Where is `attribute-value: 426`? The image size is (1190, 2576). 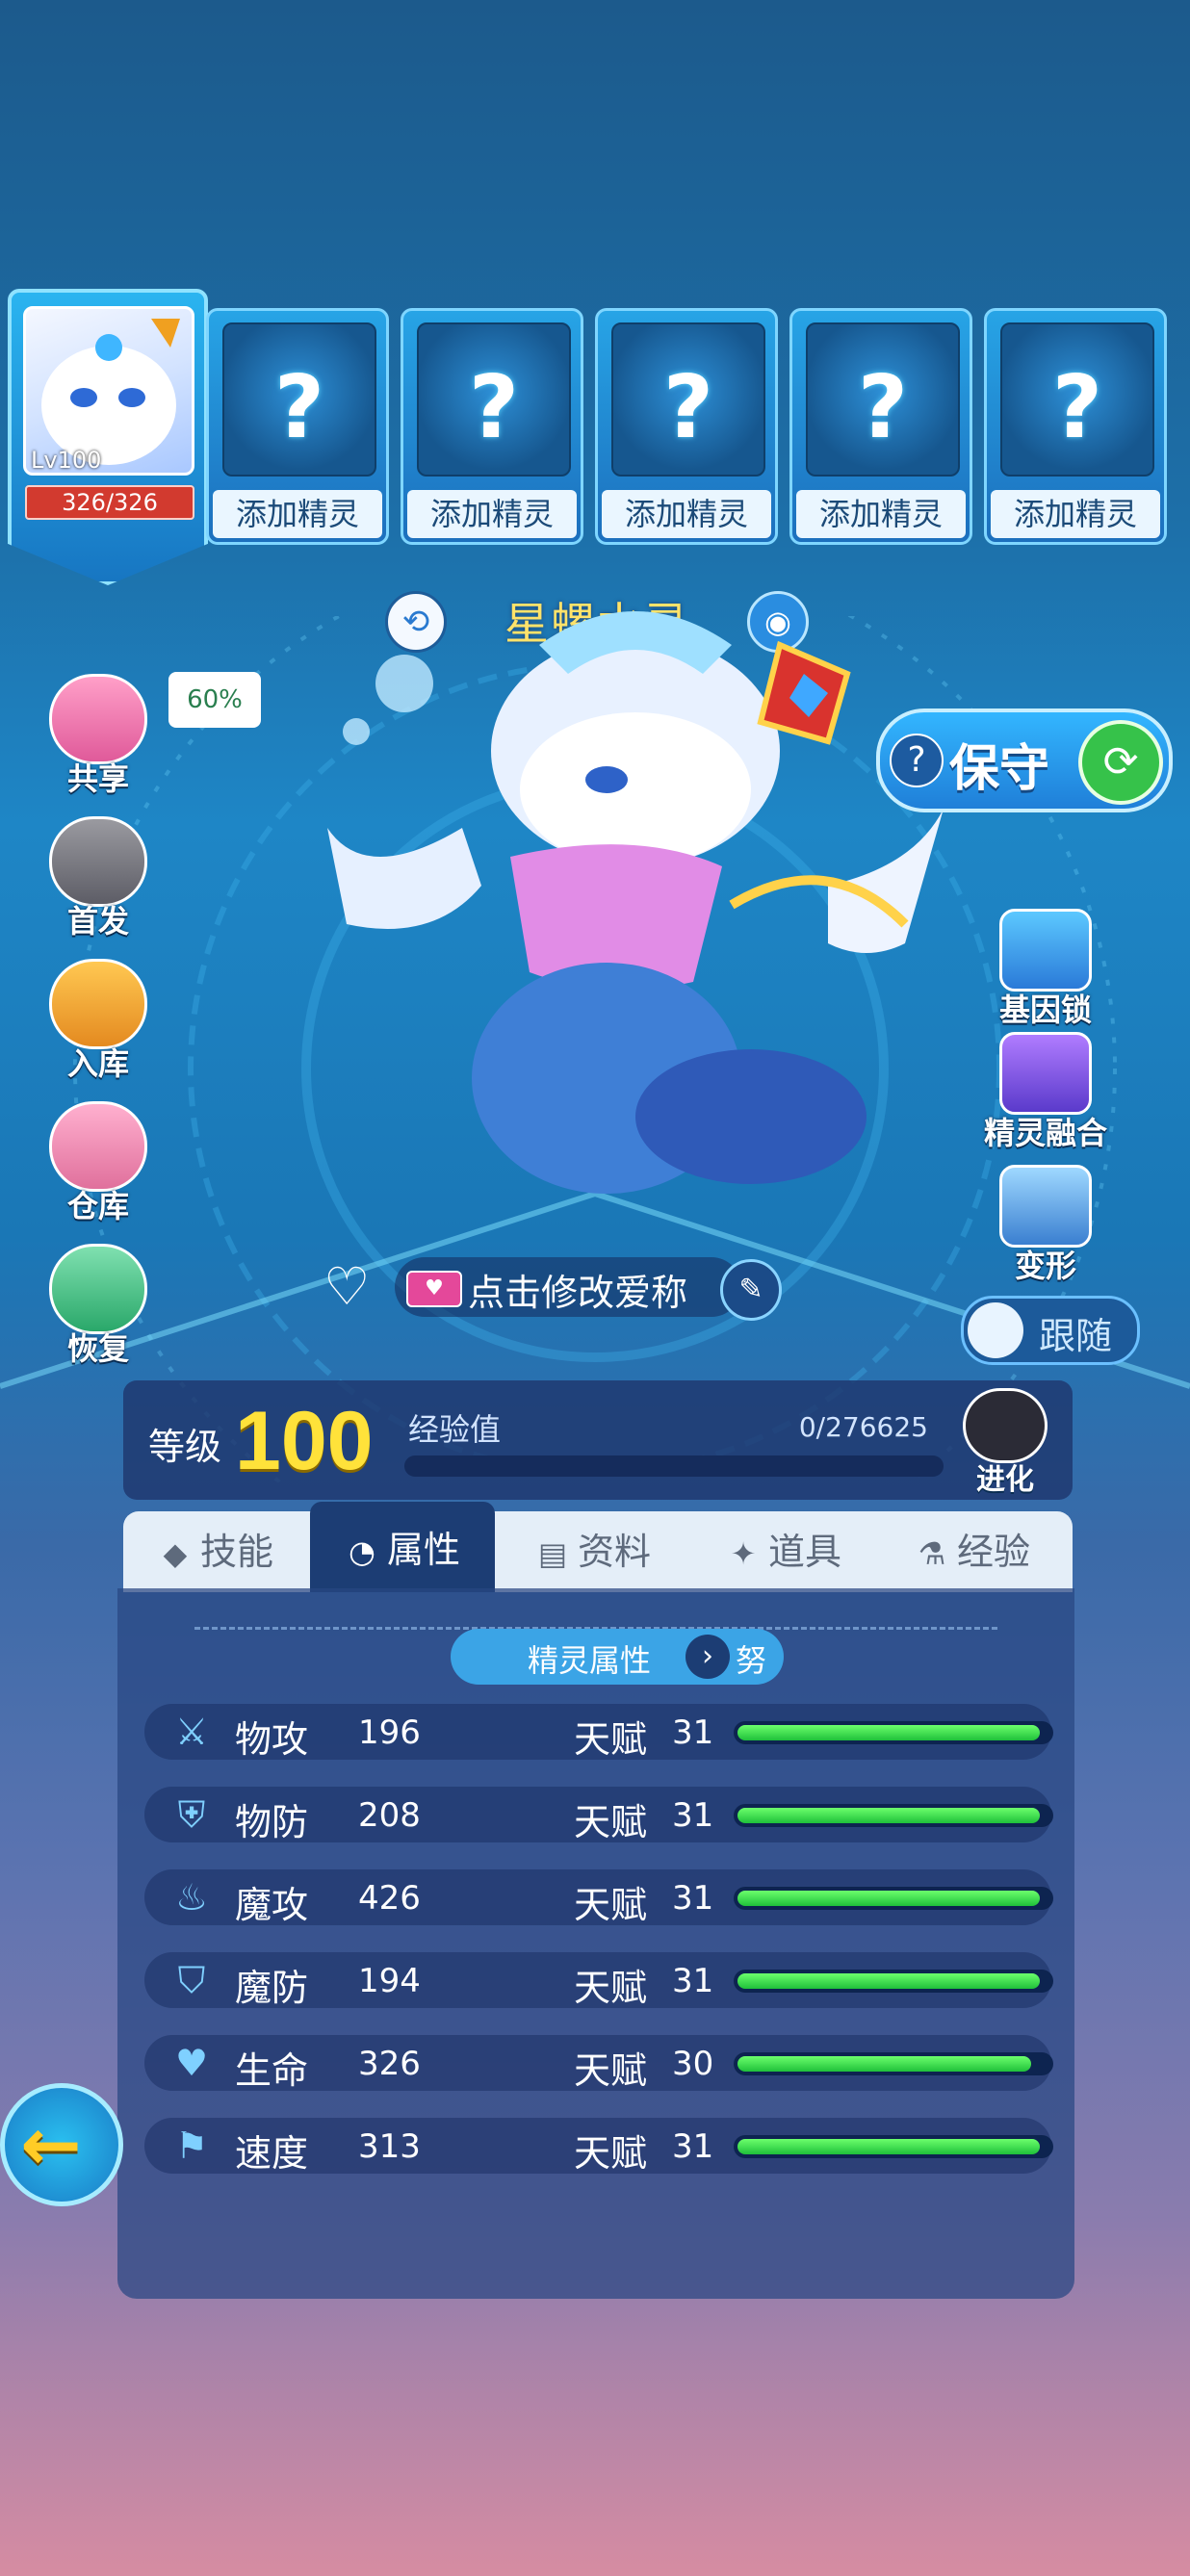
attribute-value: 426 is located at coordinates (390, 1899).